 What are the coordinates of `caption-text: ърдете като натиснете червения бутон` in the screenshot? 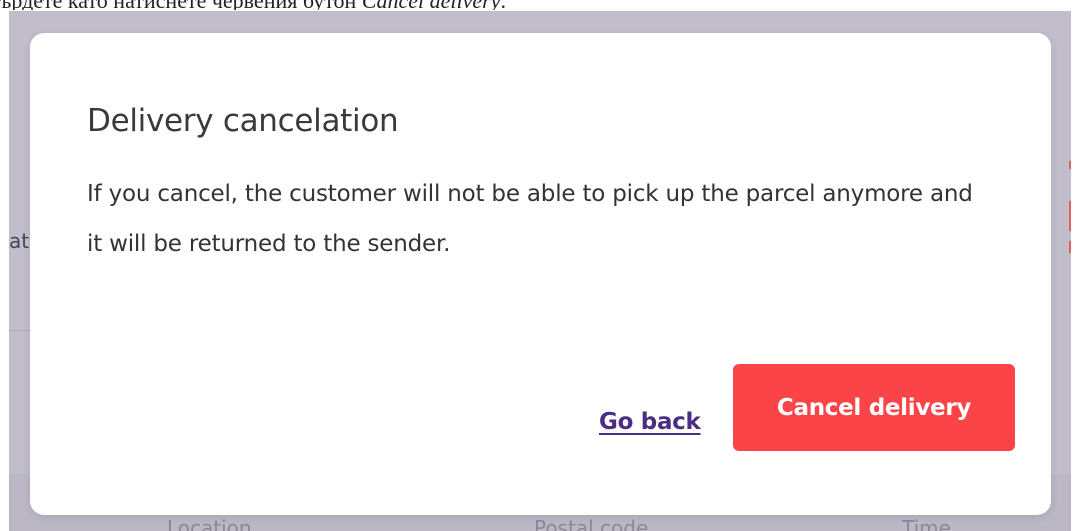 It's located at (181, 5).